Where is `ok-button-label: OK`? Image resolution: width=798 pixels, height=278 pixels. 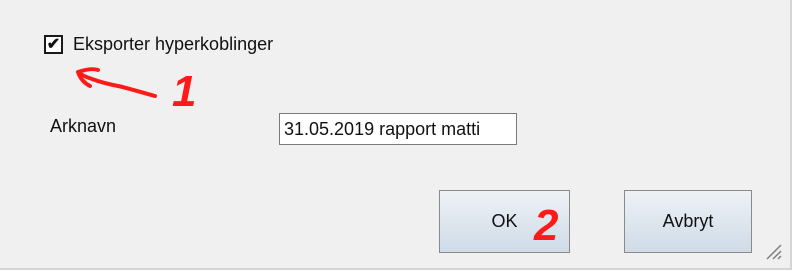
ok-button-label: OK is located at coordinates (504, 221).